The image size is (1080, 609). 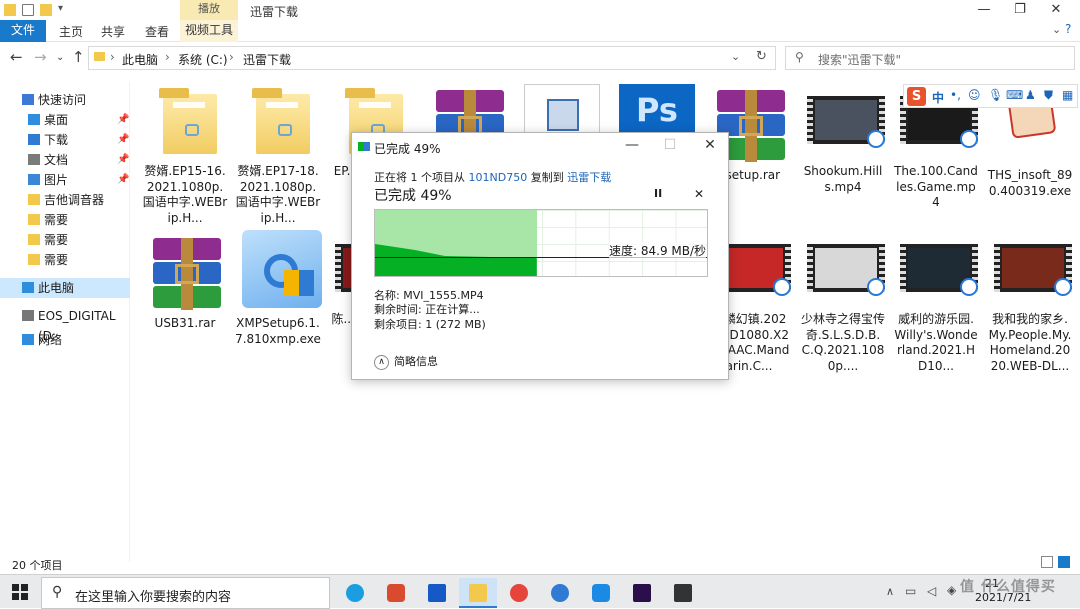 I want to click on search-box: ⚲ 搜索"迅雷下载", so click(x=930, y=58).